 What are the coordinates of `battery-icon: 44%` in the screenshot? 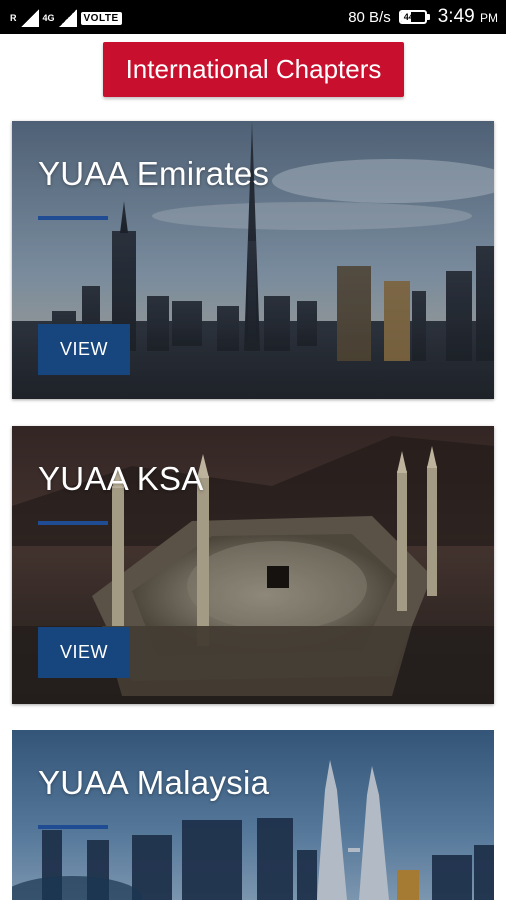 It's located at (414, 17).